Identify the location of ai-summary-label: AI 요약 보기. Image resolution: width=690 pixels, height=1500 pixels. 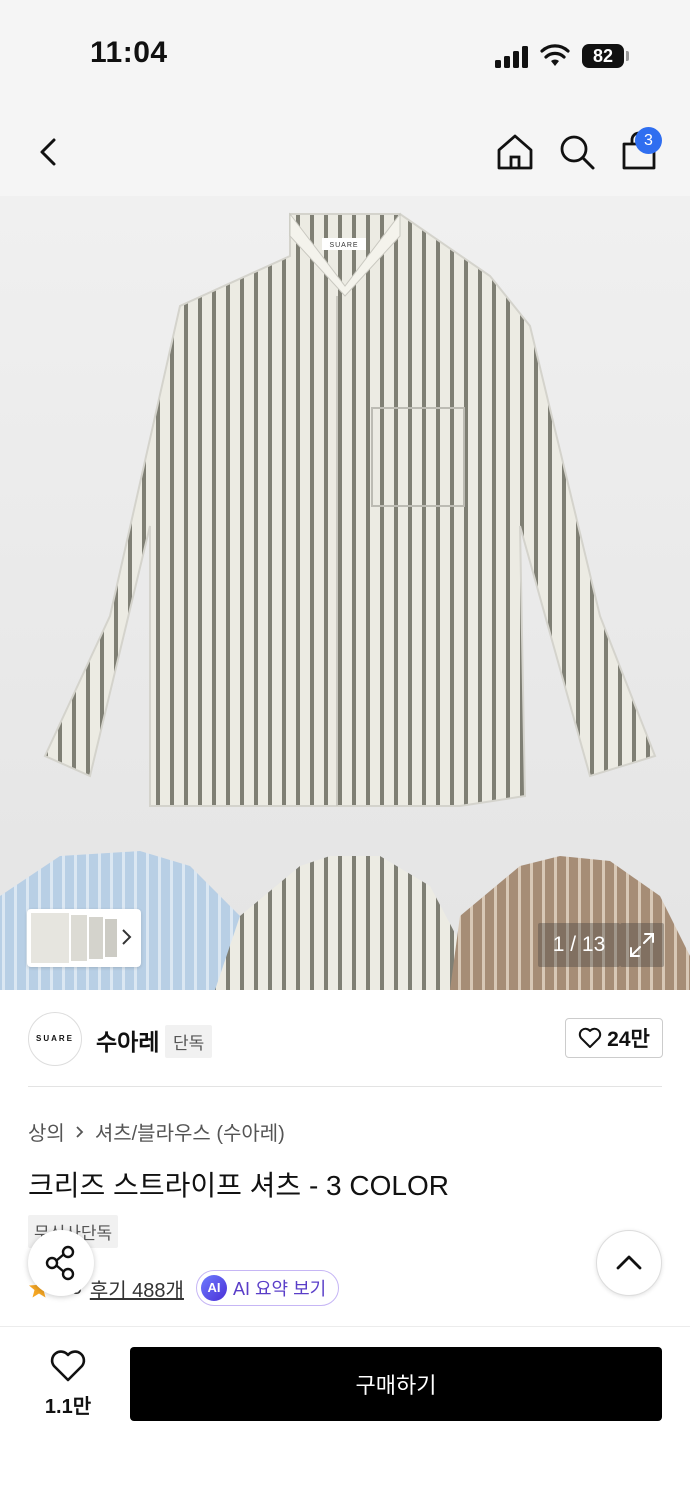
(279, 1289).